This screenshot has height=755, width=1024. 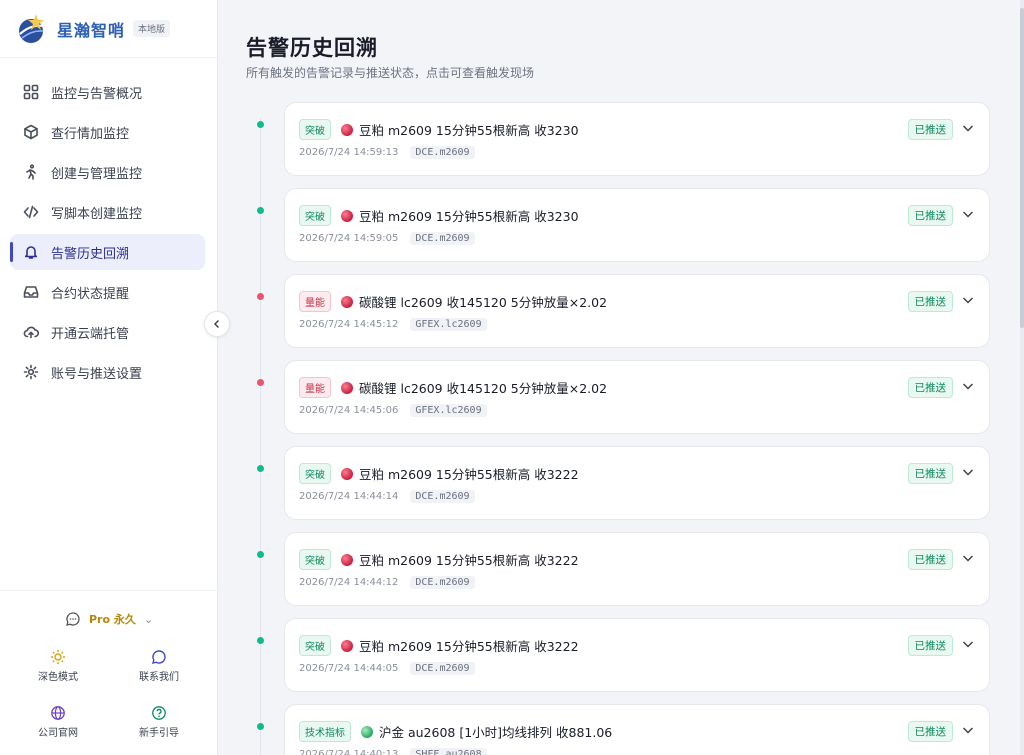 What do you see at coordinates (107, 332) in the screenshot?
I see `sidebar-item-cloud: 开通云端托管` at bounding box center [107, 332].